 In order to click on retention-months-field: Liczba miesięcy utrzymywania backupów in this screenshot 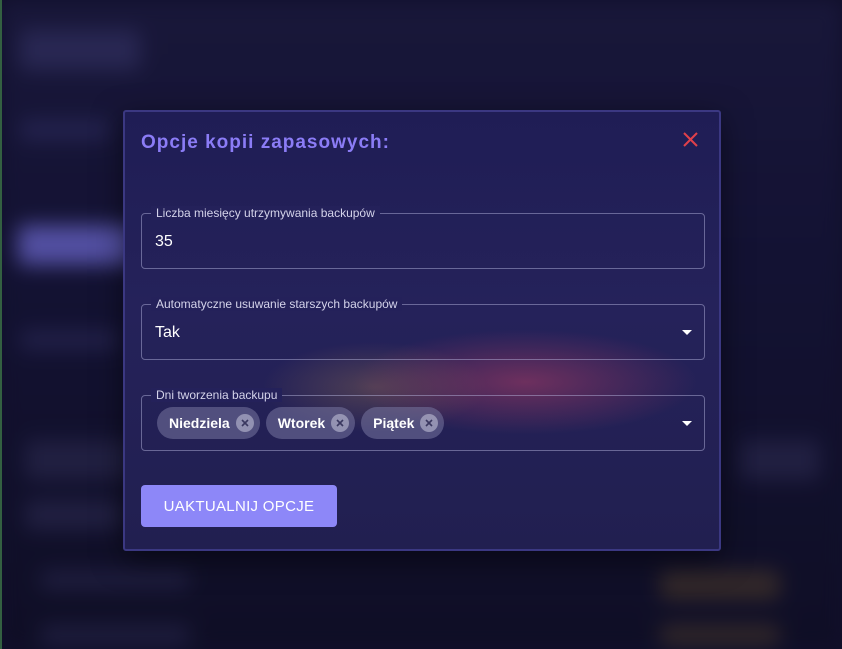, I will do `click(423, 237)`.